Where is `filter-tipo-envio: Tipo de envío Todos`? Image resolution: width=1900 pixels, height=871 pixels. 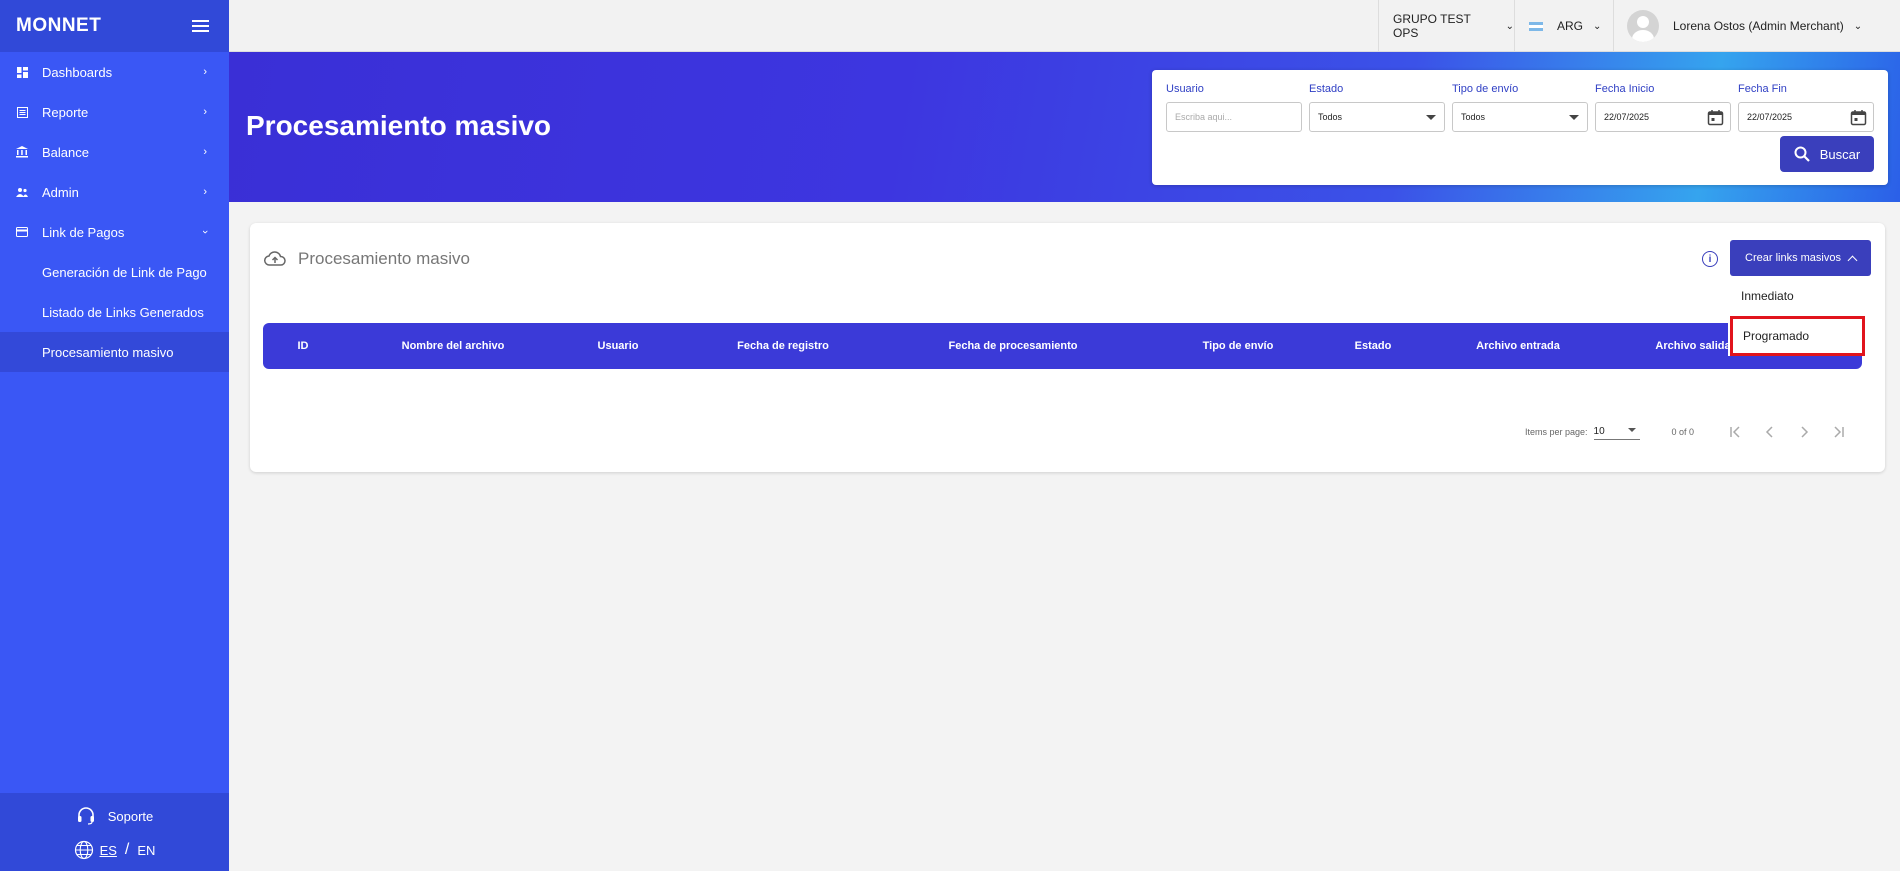 filter-tipo-envio: Tipo de envío Todos is located at coordinates (1520, 107).